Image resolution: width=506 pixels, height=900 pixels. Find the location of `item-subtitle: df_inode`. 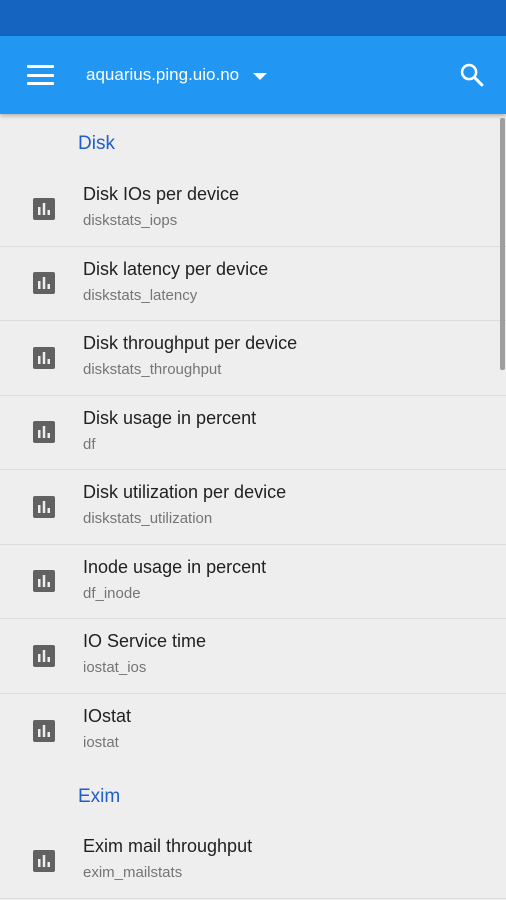

item-subtitle: df_inode is located at coordinates (112, 593).